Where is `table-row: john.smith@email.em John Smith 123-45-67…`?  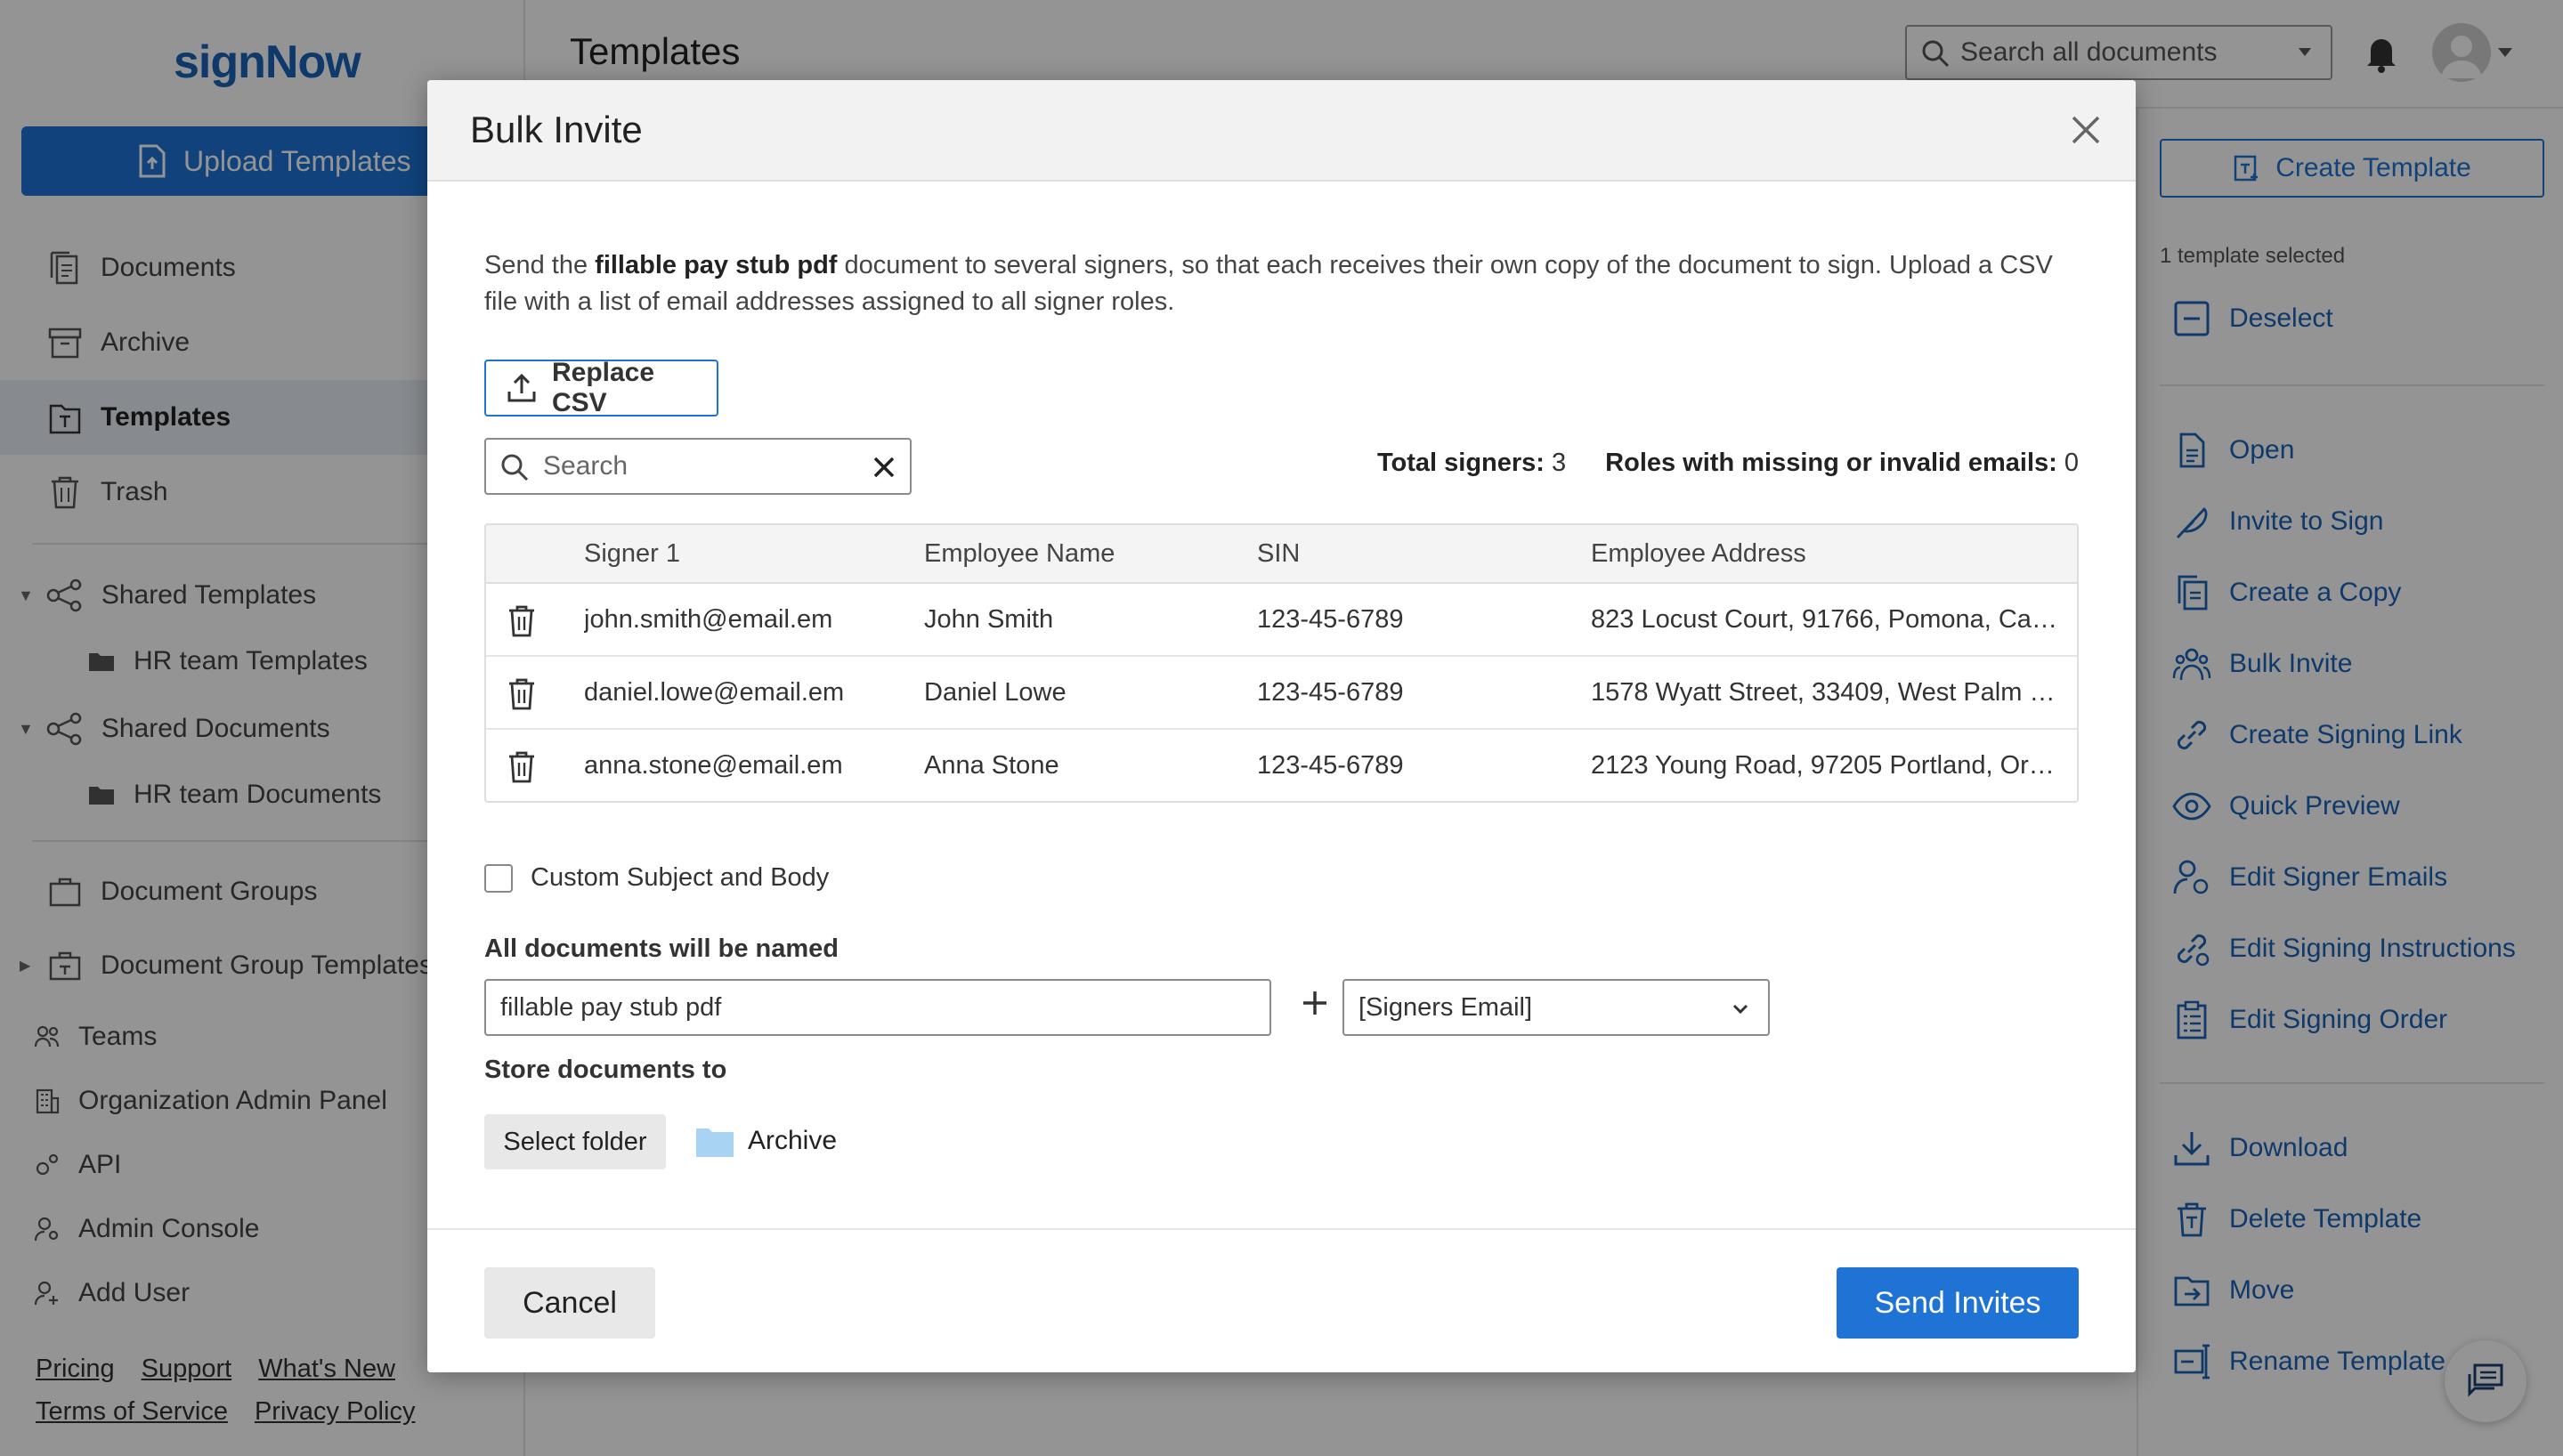
table-row: john.smith@email.em John Smith 123-45-67… is located at coordinates (1281, 620).